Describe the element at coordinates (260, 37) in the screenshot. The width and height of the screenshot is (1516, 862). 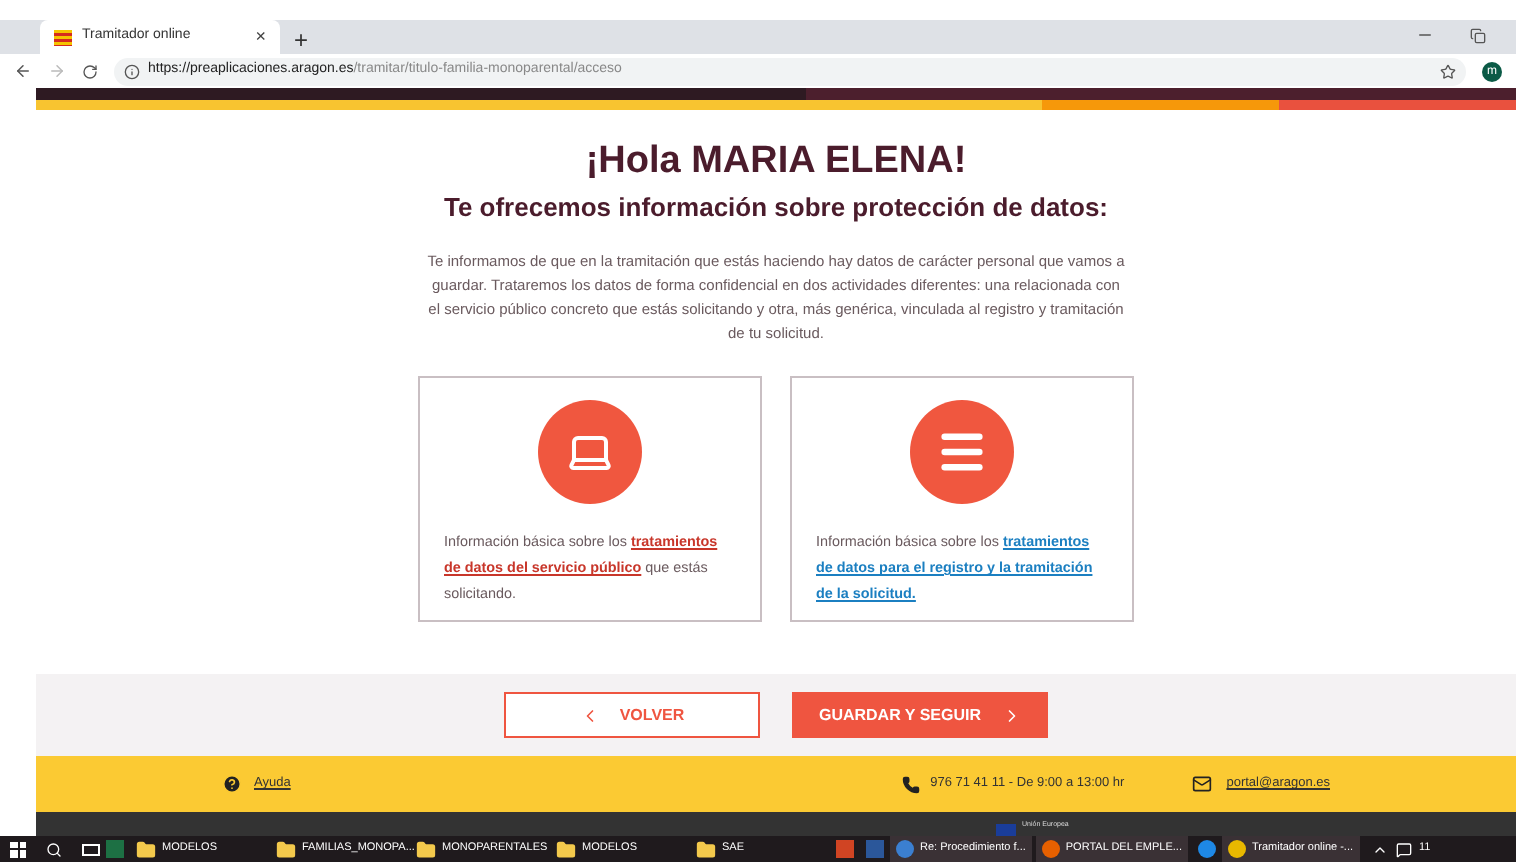
I see `tab-close-button: ×` at that location.